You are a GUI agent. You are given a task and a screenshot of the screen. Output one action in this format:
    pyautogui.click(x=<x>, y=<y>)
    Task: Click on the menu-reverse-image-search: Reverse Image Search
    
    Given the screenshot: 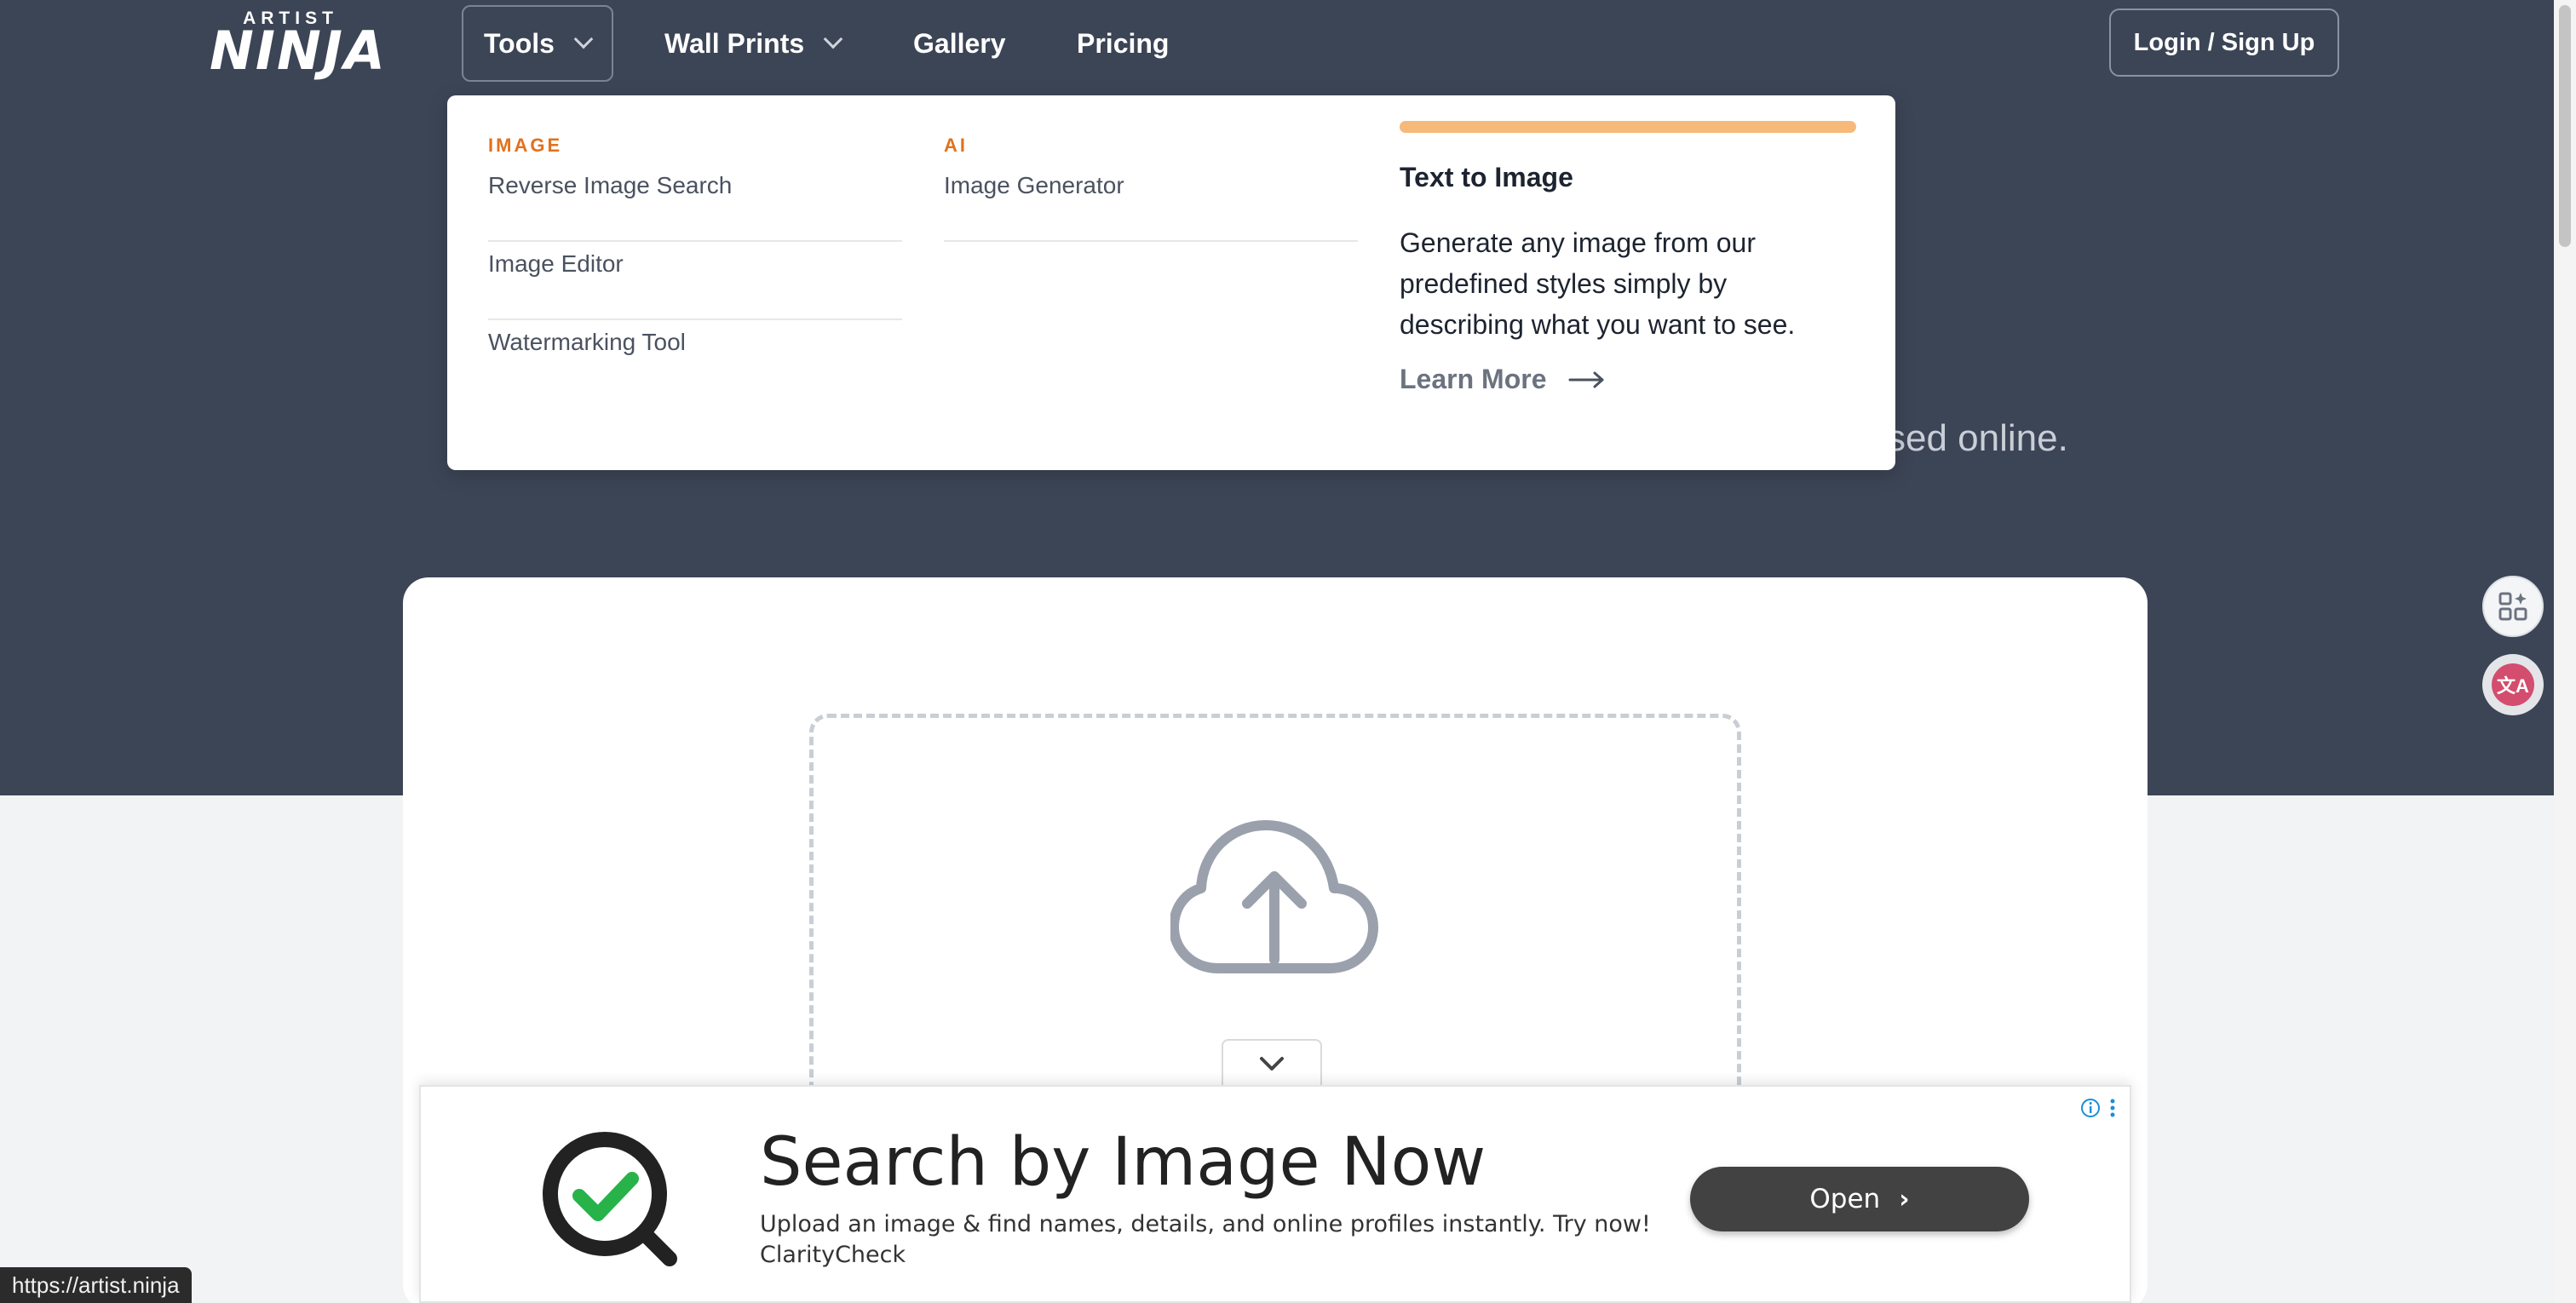 What is the action you would take?
    pyautogui.click(x=695, y=203)
    